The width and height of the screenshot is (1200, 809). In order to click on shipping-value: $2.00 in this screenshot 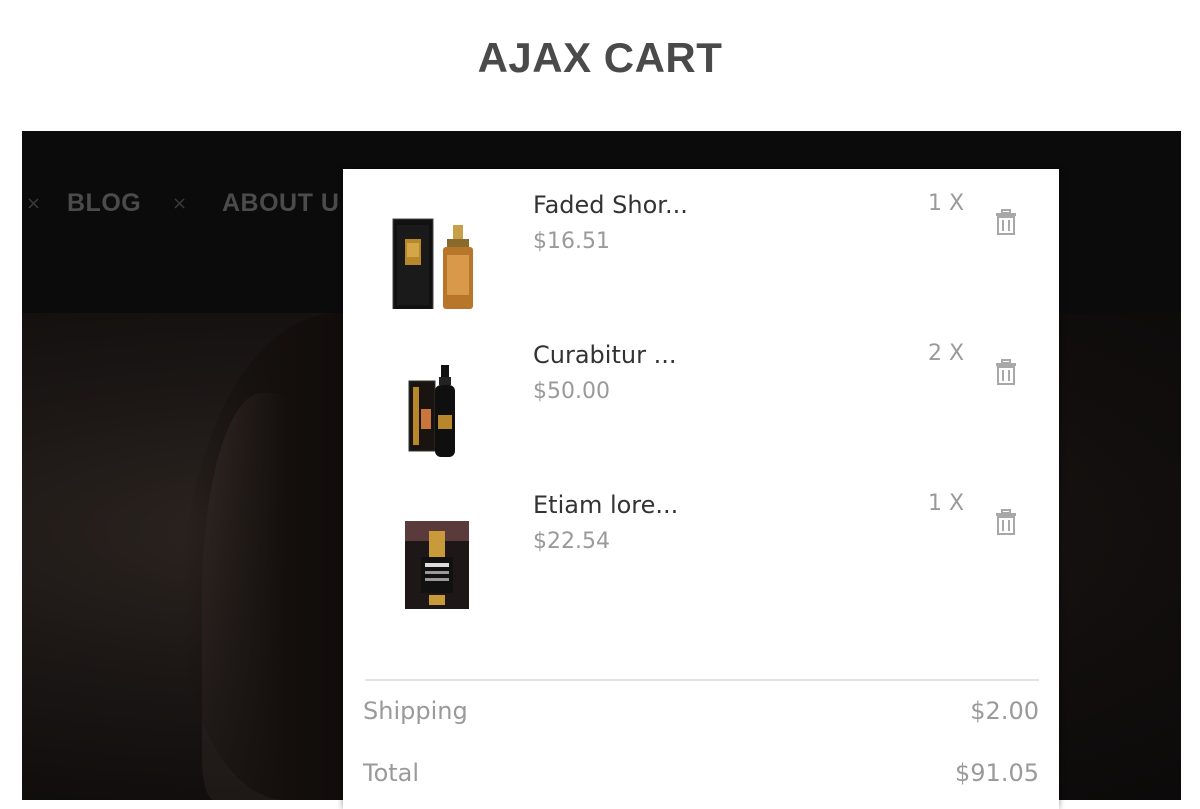, I will do `click(1004, 711)`.